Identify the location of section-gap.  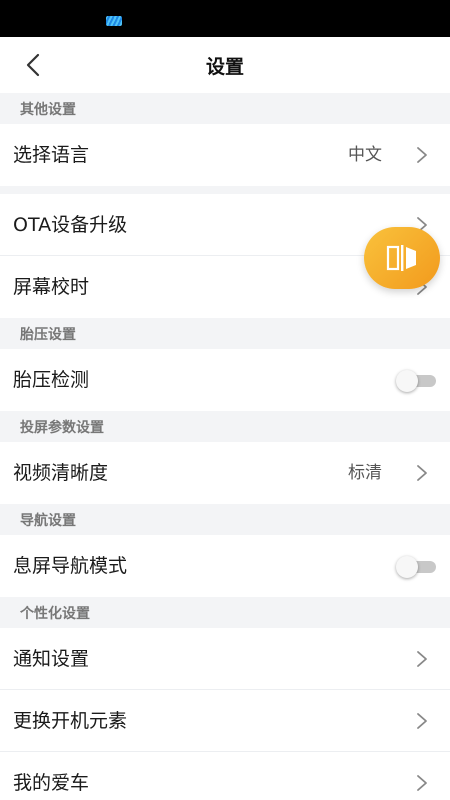
(225, 190).